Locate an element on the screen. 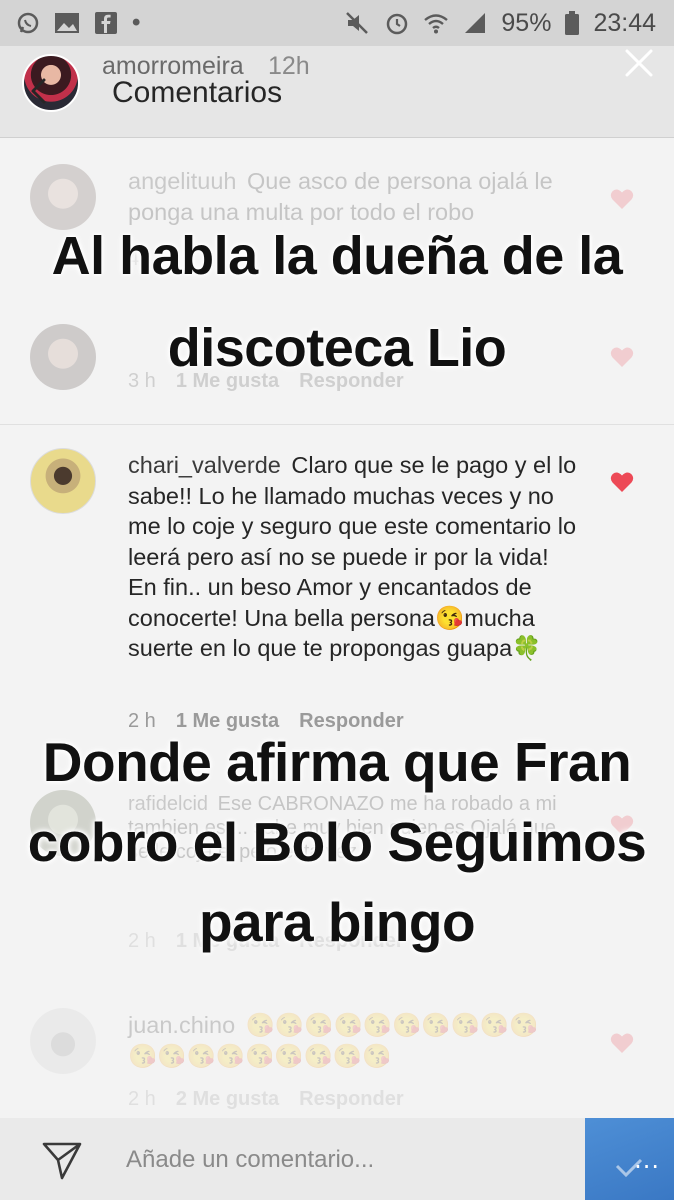  signal-icon is located at coordinates (475, 23).